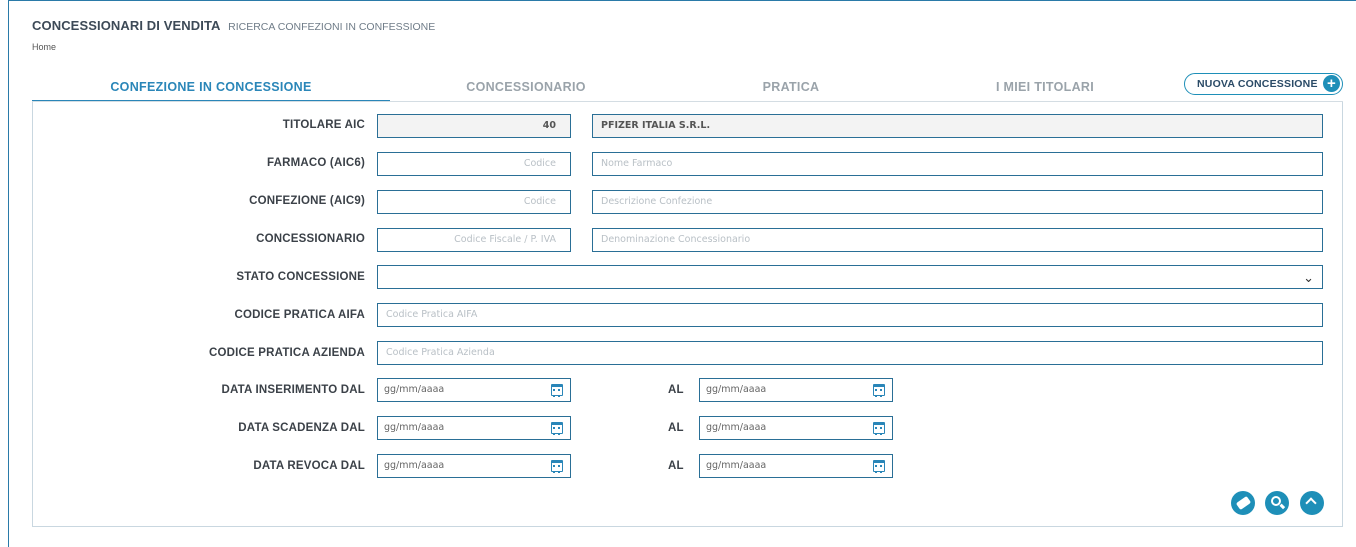 Image resolution: width=1356 pixels, height=547 pixels. I want to click on data-scadenza-to-input: gg/mm/aaaa, so click(796, 428).